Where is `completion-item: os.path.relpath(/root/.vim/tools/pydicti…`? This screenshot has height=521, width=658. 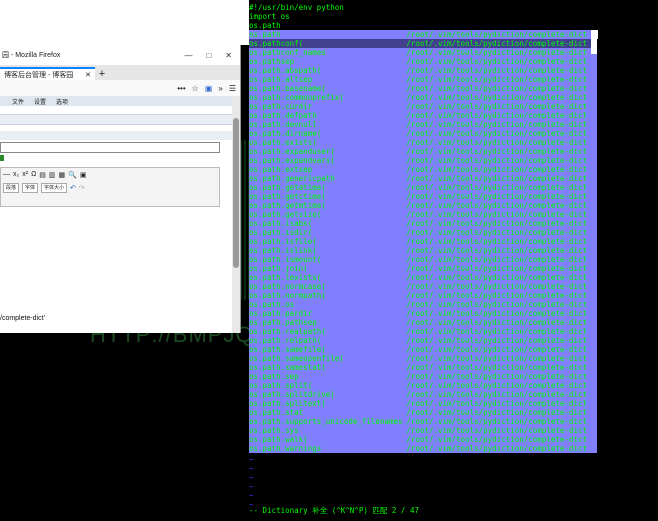 completion-item: os.path.relpath(/root/.vim/tools/pydicti… is located at coordinates (420, 340).